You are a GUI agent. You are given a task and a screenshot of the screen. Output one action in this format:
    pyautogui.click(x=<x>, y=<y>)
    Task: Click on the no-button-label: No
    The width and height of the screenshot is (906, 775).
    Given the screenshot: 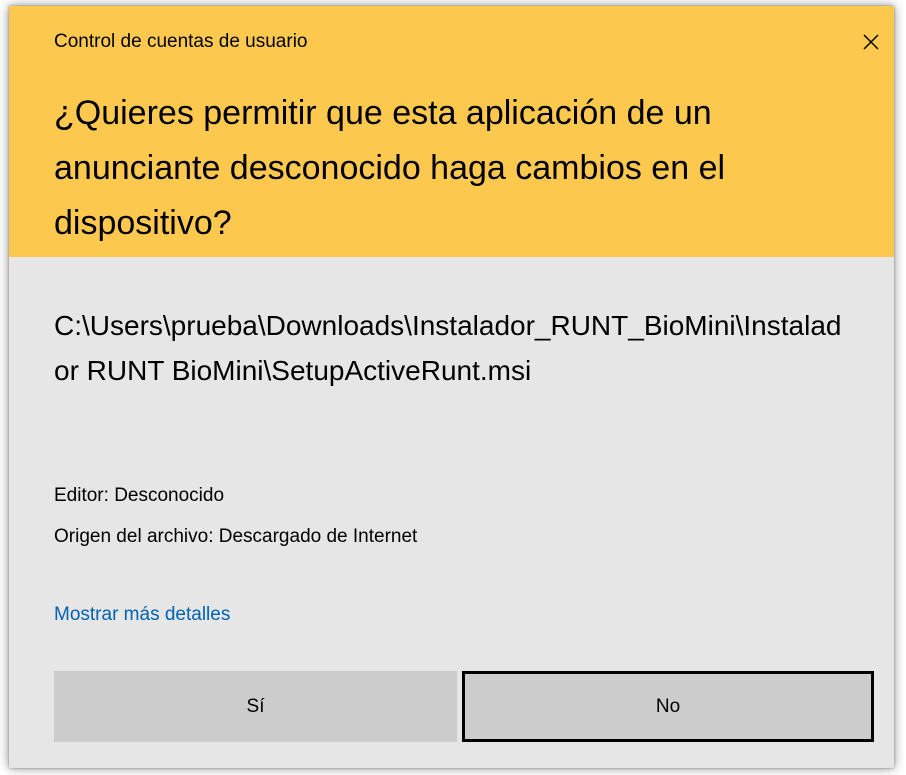 What is the action you would take?
    pyautogui.click(x=668, y=706)
    